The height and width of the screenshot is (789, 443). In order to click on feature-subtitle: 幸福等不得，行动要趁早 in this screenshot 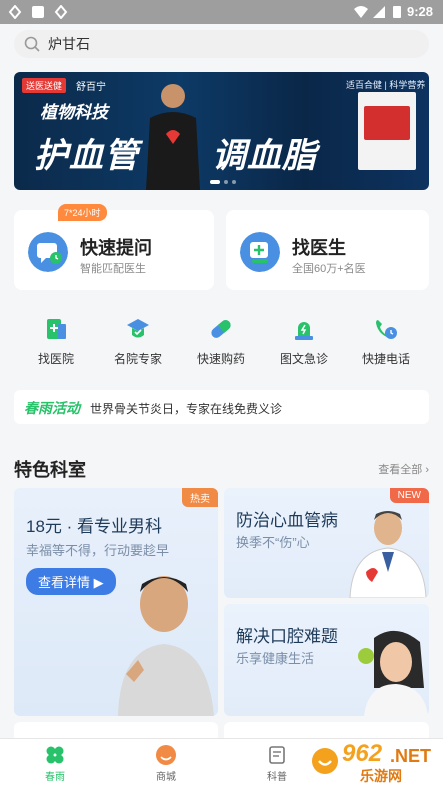, I will do `click(98, 550)`.